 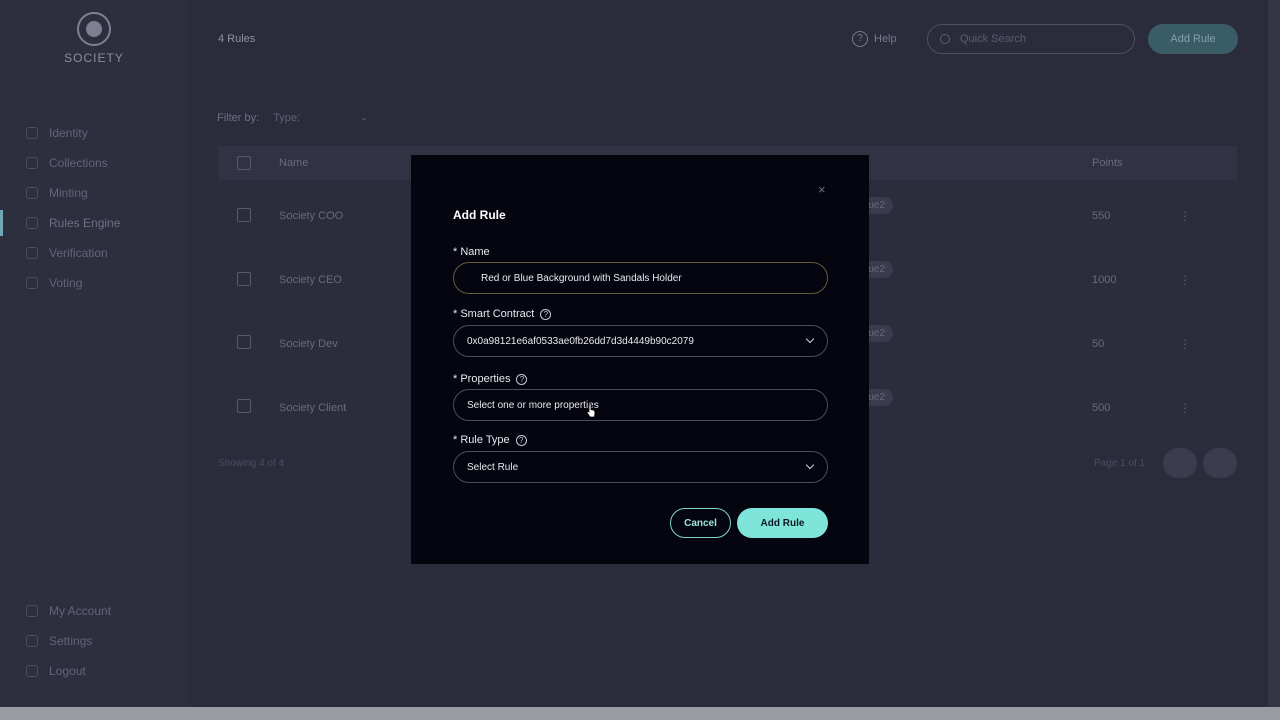 What do you see at coordinates (885, 39) in the screenshot?
I see `help-label: Help` at bounding box center [885, 39].